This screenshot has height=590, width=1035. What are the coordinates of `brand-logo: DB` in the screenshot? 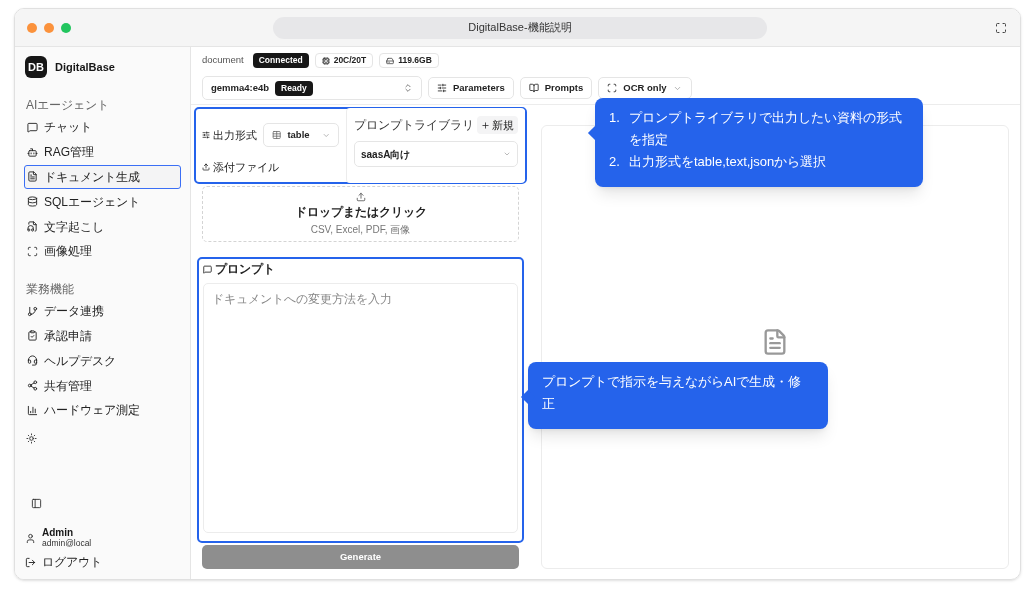 It's located at (36, 67).